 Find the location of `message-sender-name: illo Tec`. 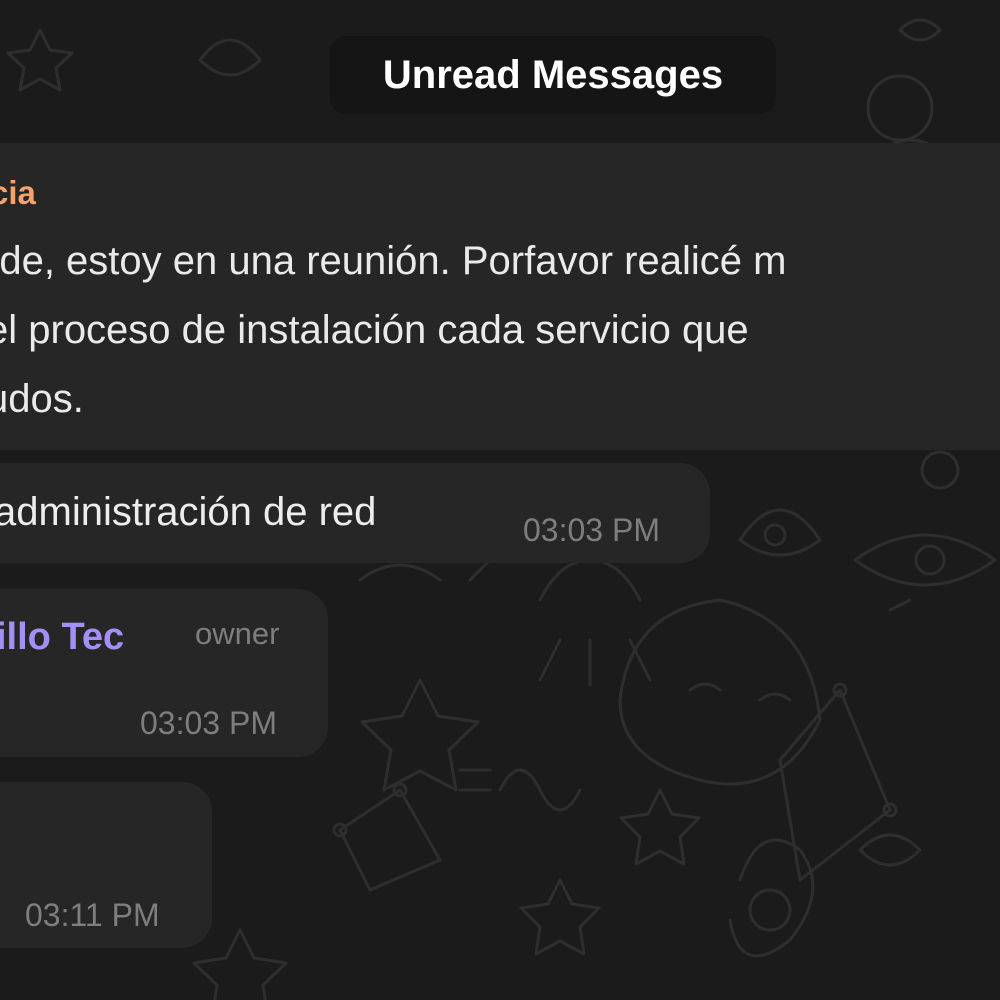

message-sender-name: illo Tec is located at coordinates (62, 637).